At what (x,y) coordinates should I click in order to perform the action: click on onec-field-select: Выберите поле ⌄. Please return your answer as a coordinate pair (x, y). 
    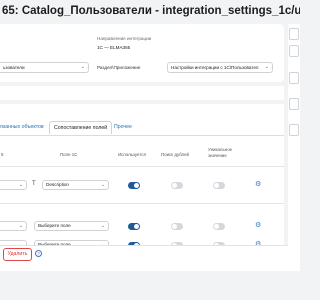
    Looking at the image, I should click on (71, 226).